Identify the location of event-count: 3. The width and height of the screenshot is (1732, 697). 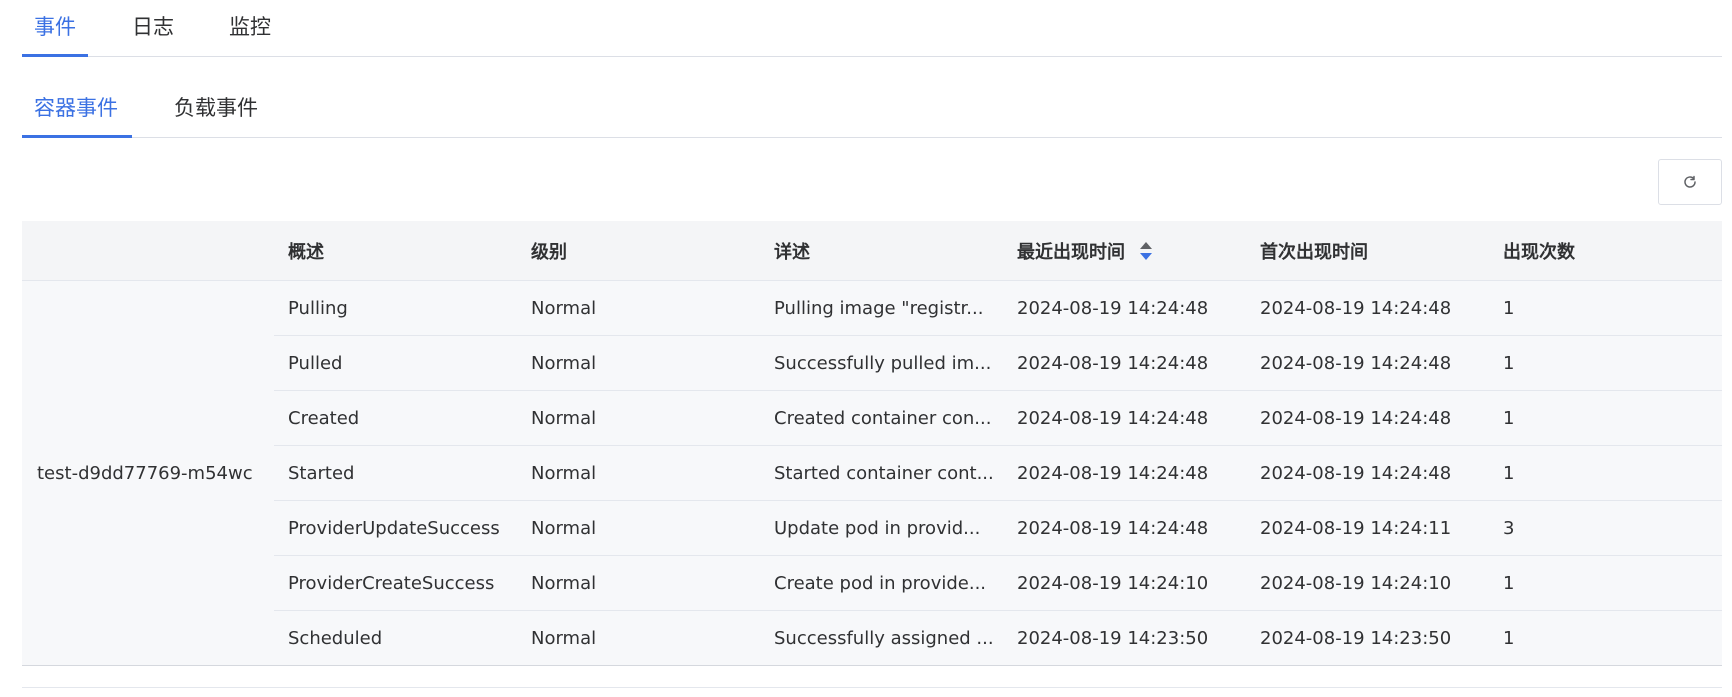
(1605, 528).